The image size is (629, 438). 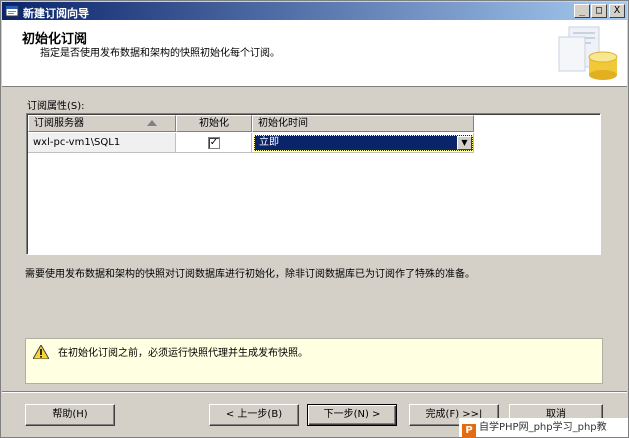 I want to click on watermark-text: 自学PHP网_php学习_php教, so click(x=543, y=427).